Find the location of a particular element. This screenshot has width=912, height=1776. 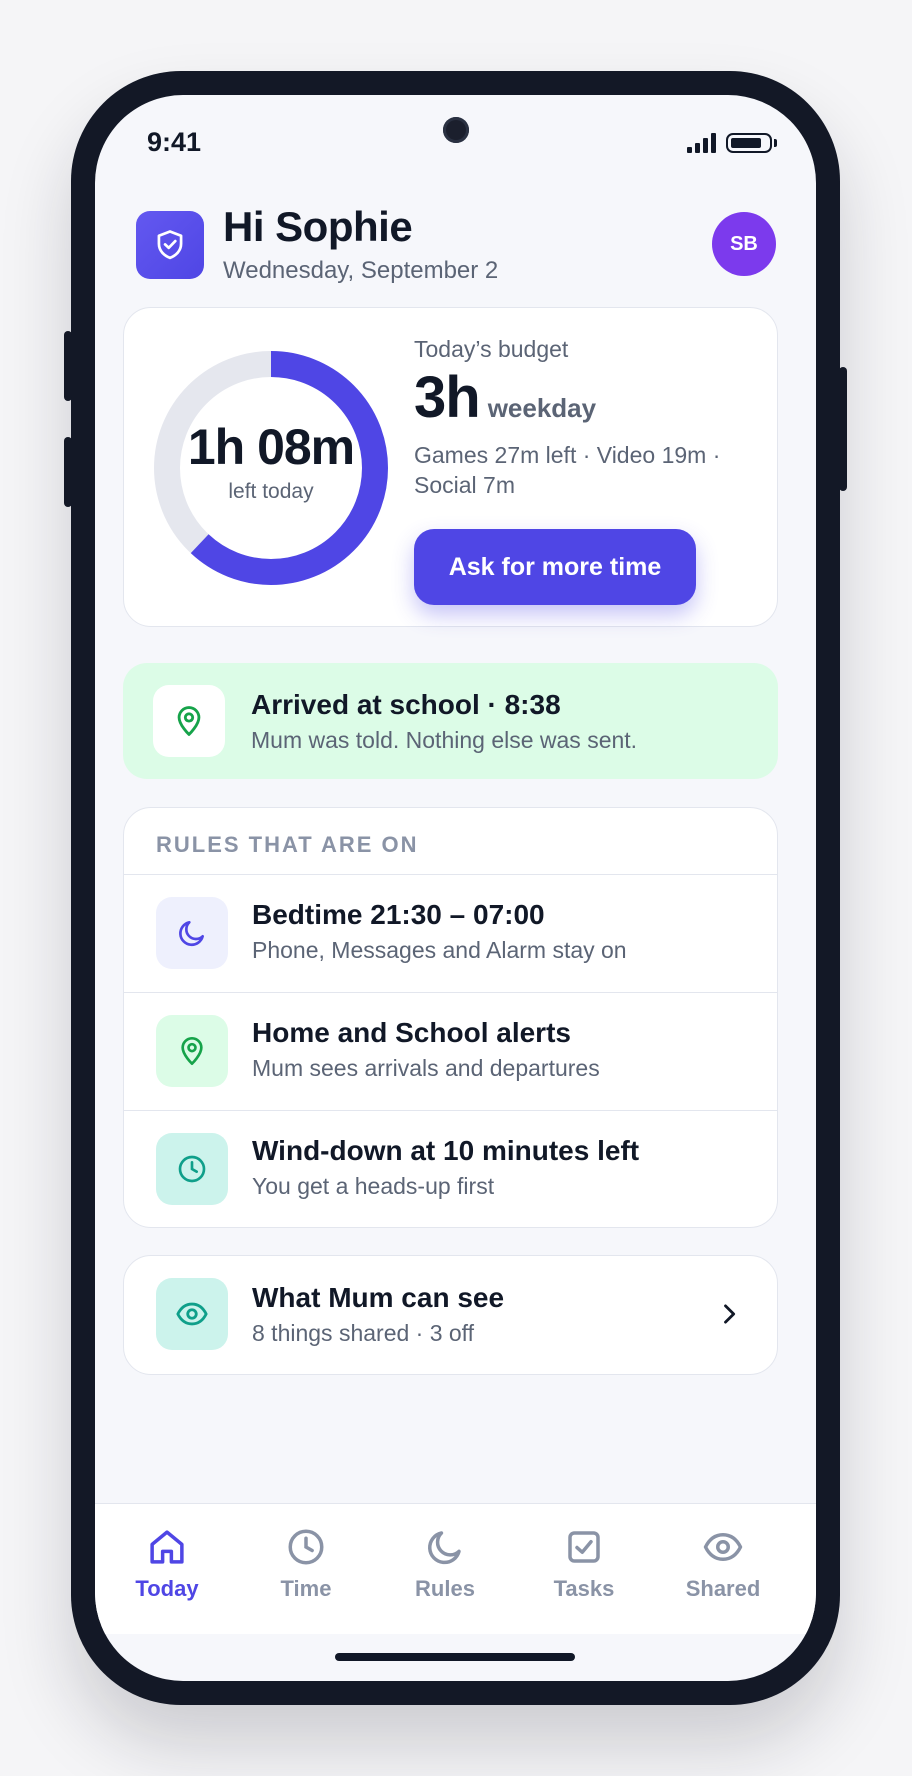

checkbox-icon is located at coordinates (584, 1547).